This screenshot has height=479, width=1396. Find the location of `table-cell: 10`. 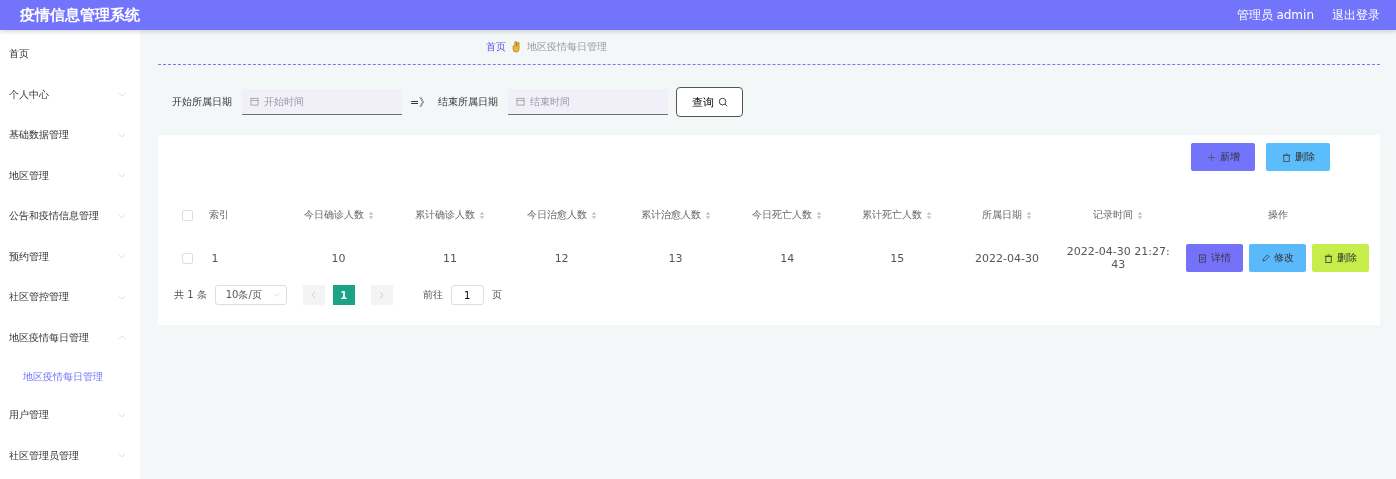

table-cell: 10 is located at coordinates (338, 258).